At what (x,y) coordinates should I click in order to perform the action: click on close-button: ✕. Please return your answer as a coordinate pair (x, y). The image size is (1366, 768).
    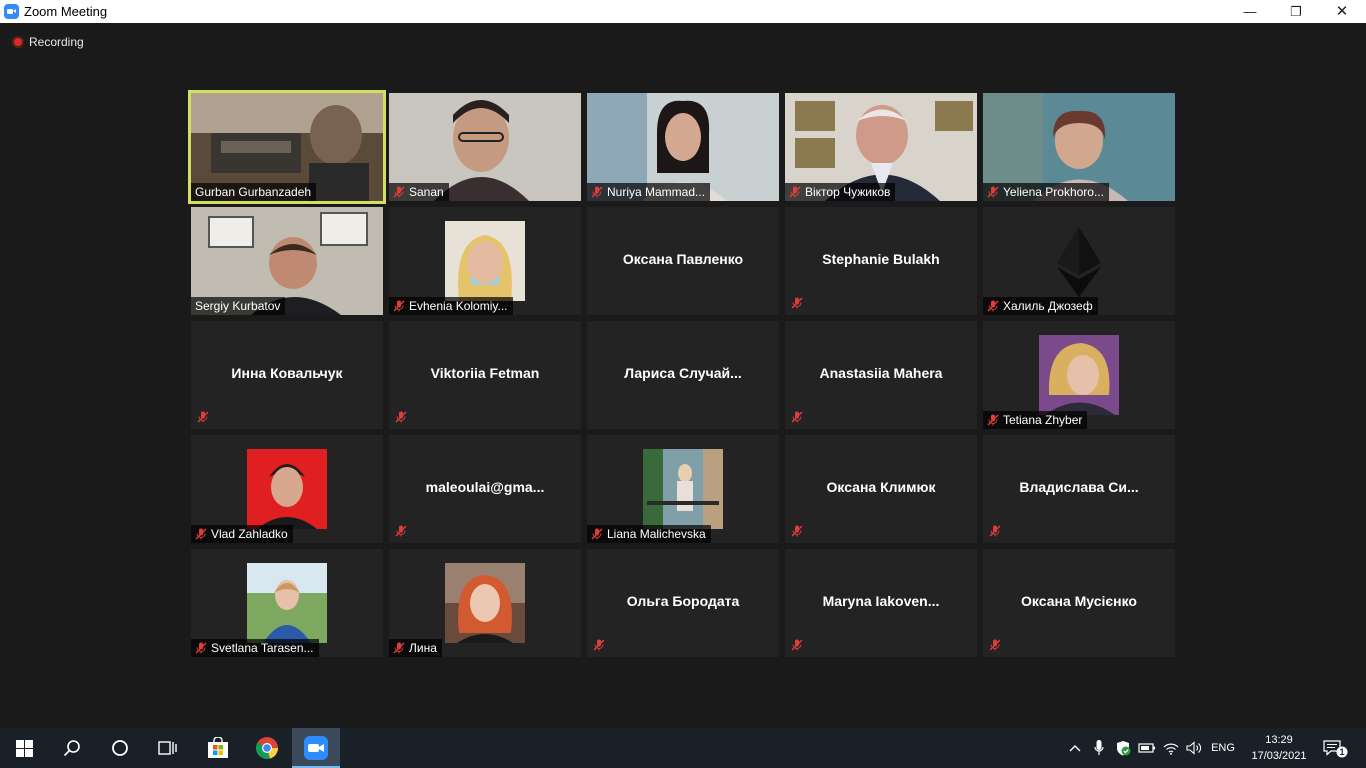
    Looking at the image, I should click on (1342, 11).